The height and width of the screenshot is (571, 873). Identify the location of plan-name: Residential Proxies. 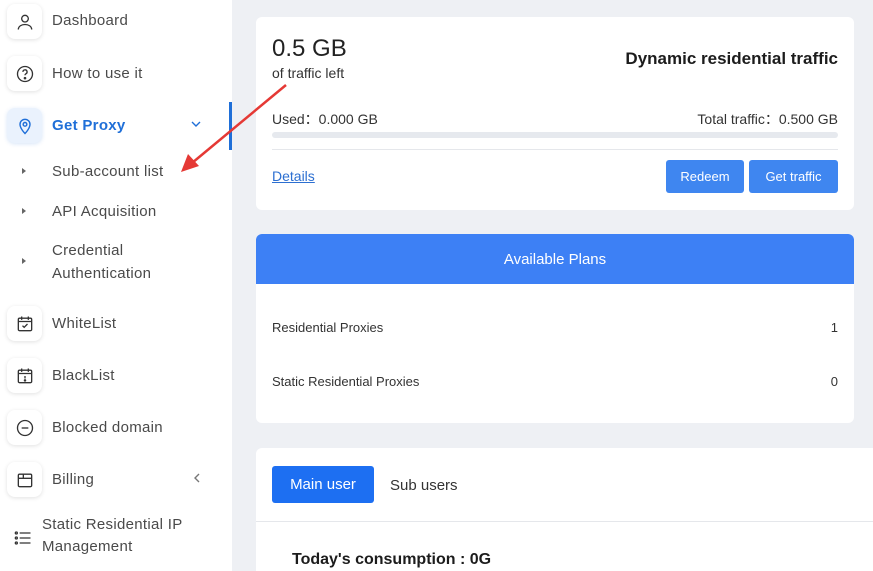
(328, 327).